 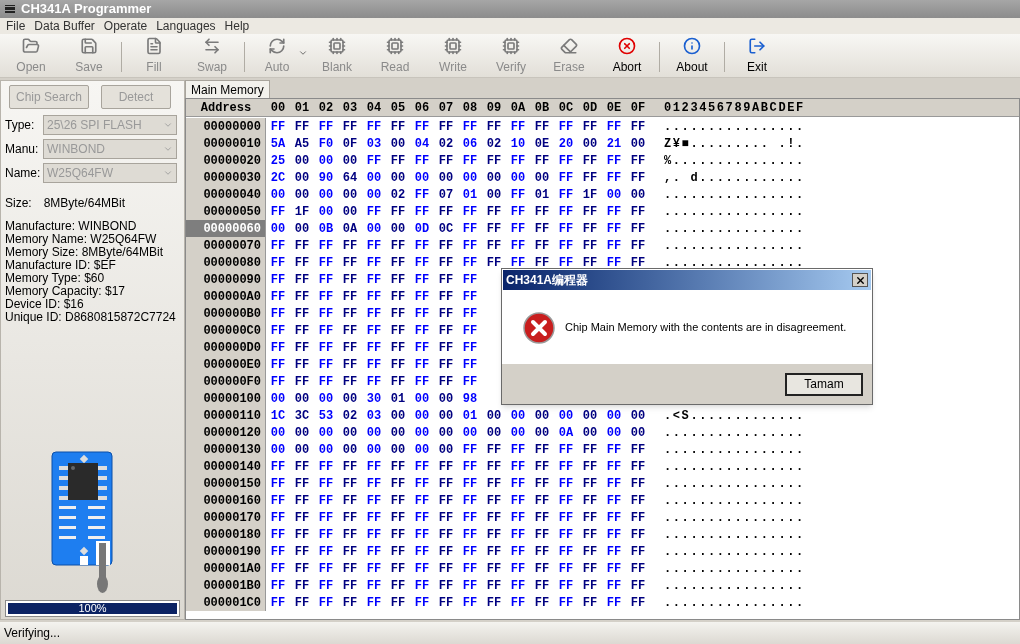 I want to click on menu-item: Languages, so click(x=186, y=26).